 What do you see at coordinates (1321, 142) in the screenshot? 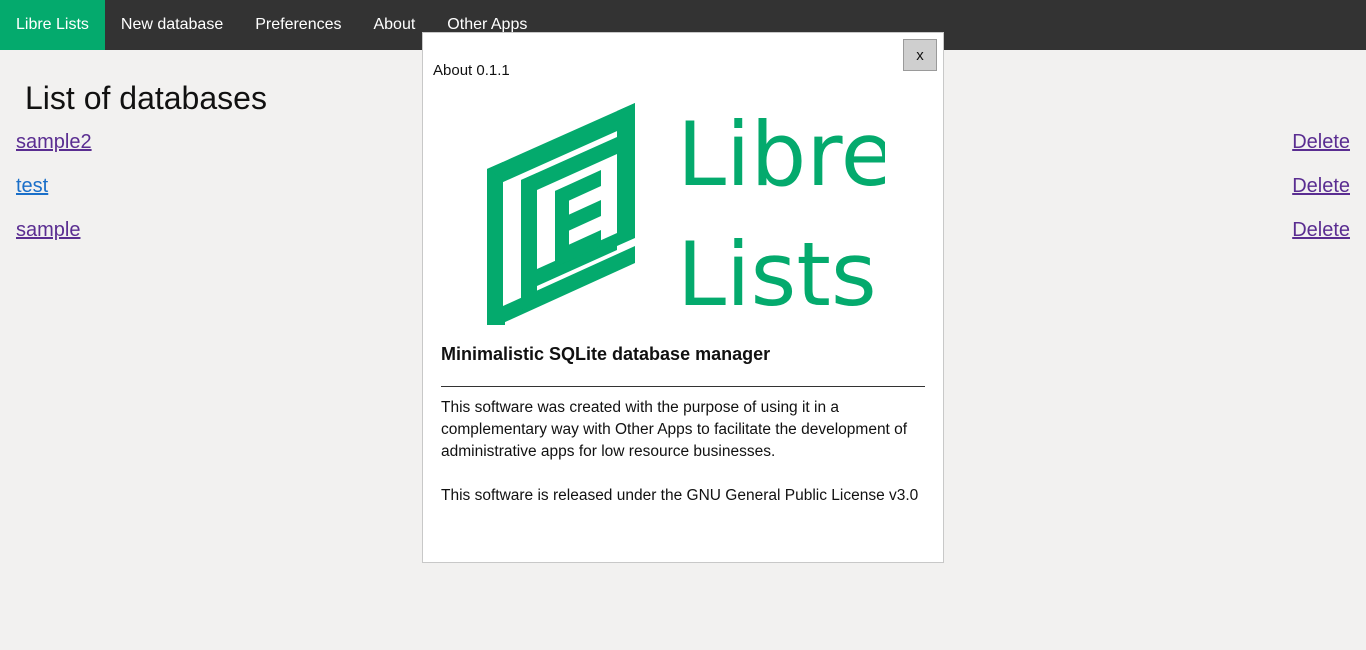
I see `delete-button-sample2: Delete` at bounding box center [1321, 142].